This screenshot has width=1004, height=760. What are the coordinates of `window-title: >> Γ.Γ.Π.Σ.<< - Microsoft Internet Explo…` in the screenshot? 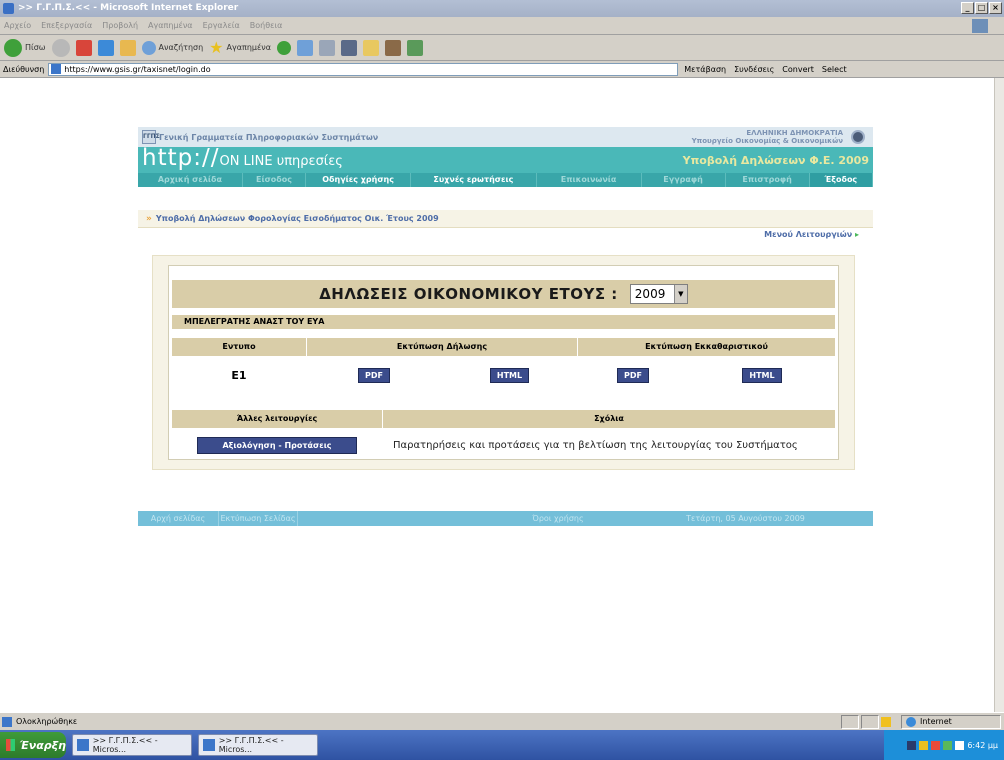 It's located at (128, 8).